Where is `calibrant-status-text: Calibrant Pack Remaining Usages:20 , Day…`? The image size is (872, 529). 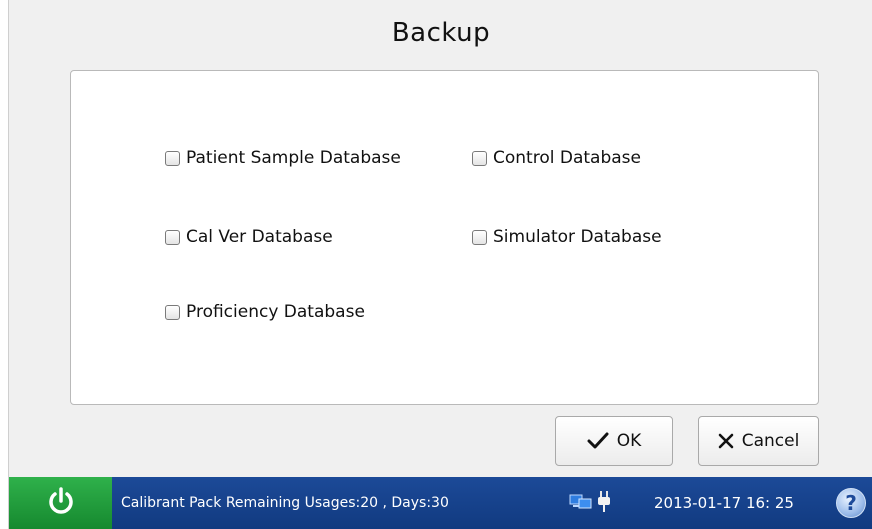
calibrant-status-text: Calibrant Pack Remaining Usages:20 , Day… is located at coordinates (285, 503).